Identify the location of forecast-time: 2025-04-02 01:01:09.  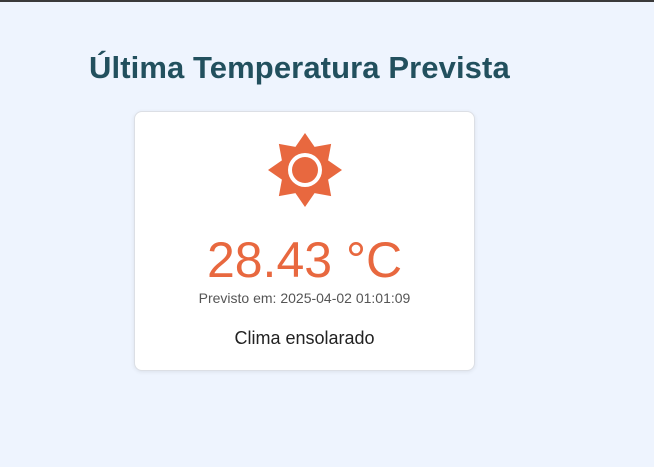
(345, 298).